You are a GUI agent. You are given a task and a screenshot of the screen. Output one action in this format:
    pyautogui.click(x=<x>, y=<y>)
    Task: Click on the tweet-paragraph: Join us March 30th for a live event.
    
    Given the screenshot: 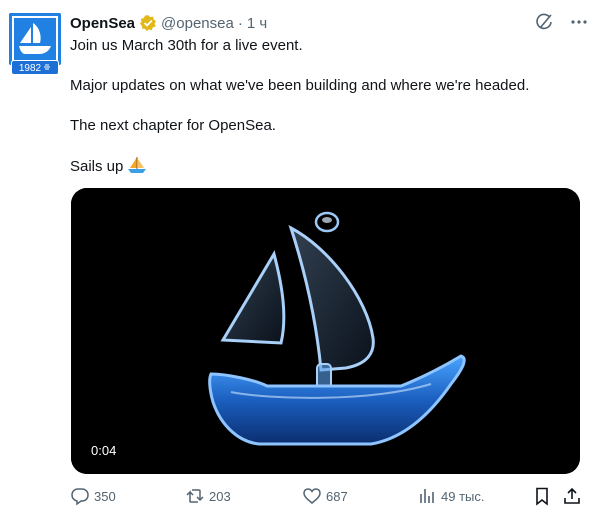 What is the action you would take?
    pyautogui.click(x=186, y=45)
    